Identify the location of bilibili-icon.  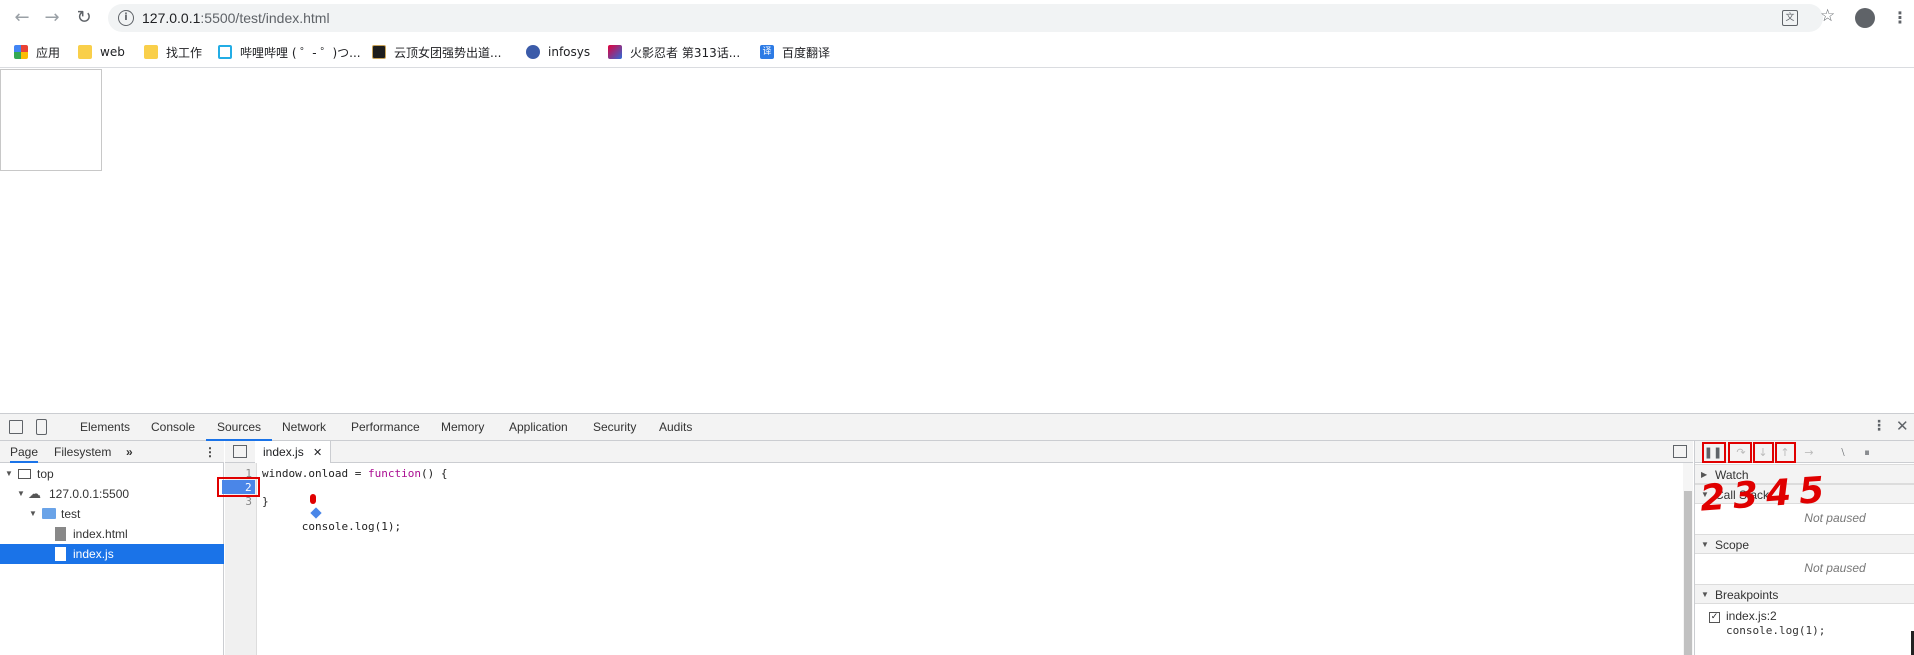
(225, 52).